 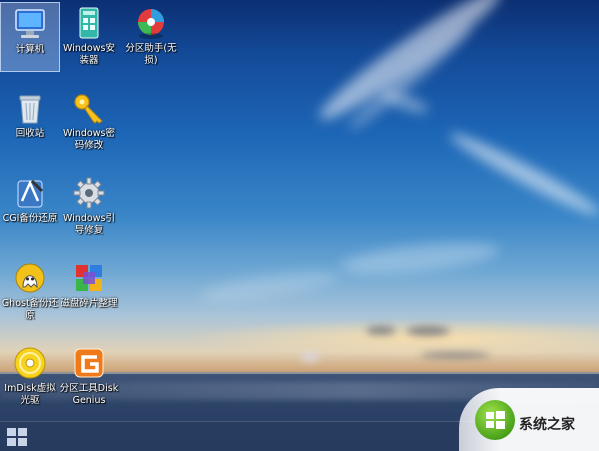 What do you see at coordinates (89, 23) in the screenshot?
I see `installer-icon` at bounding box center [89, 23].